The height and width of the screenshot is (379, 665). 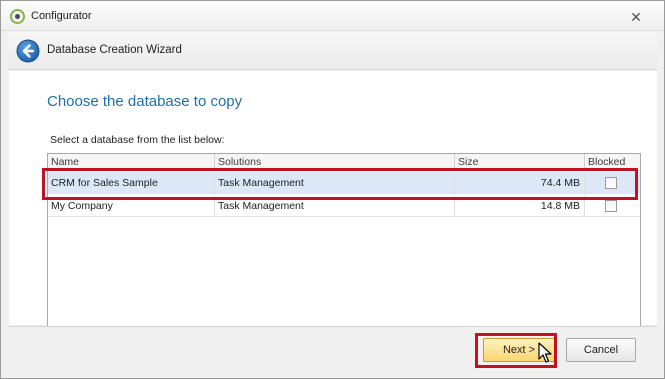 What do you see at coordinates (114, 50) in the screenshot?
I see `wizard-title: Database Creation Wizard` at bounding box center [114, 50].